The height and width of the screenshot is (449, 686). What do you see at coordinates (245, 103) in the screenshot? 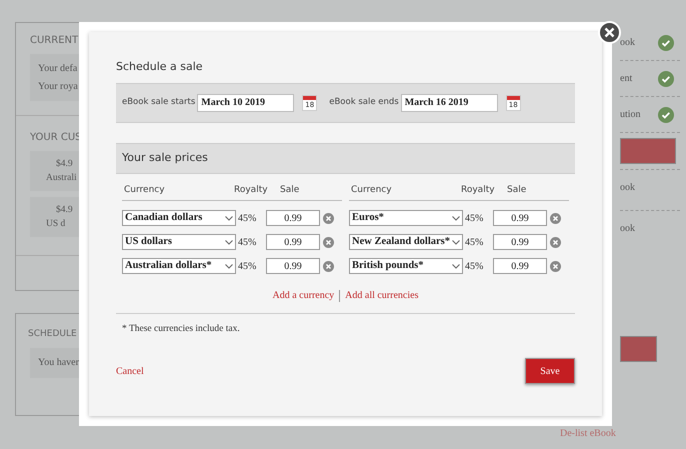
I see `date-field: March 10 2019` at bounding box center [245, 103].